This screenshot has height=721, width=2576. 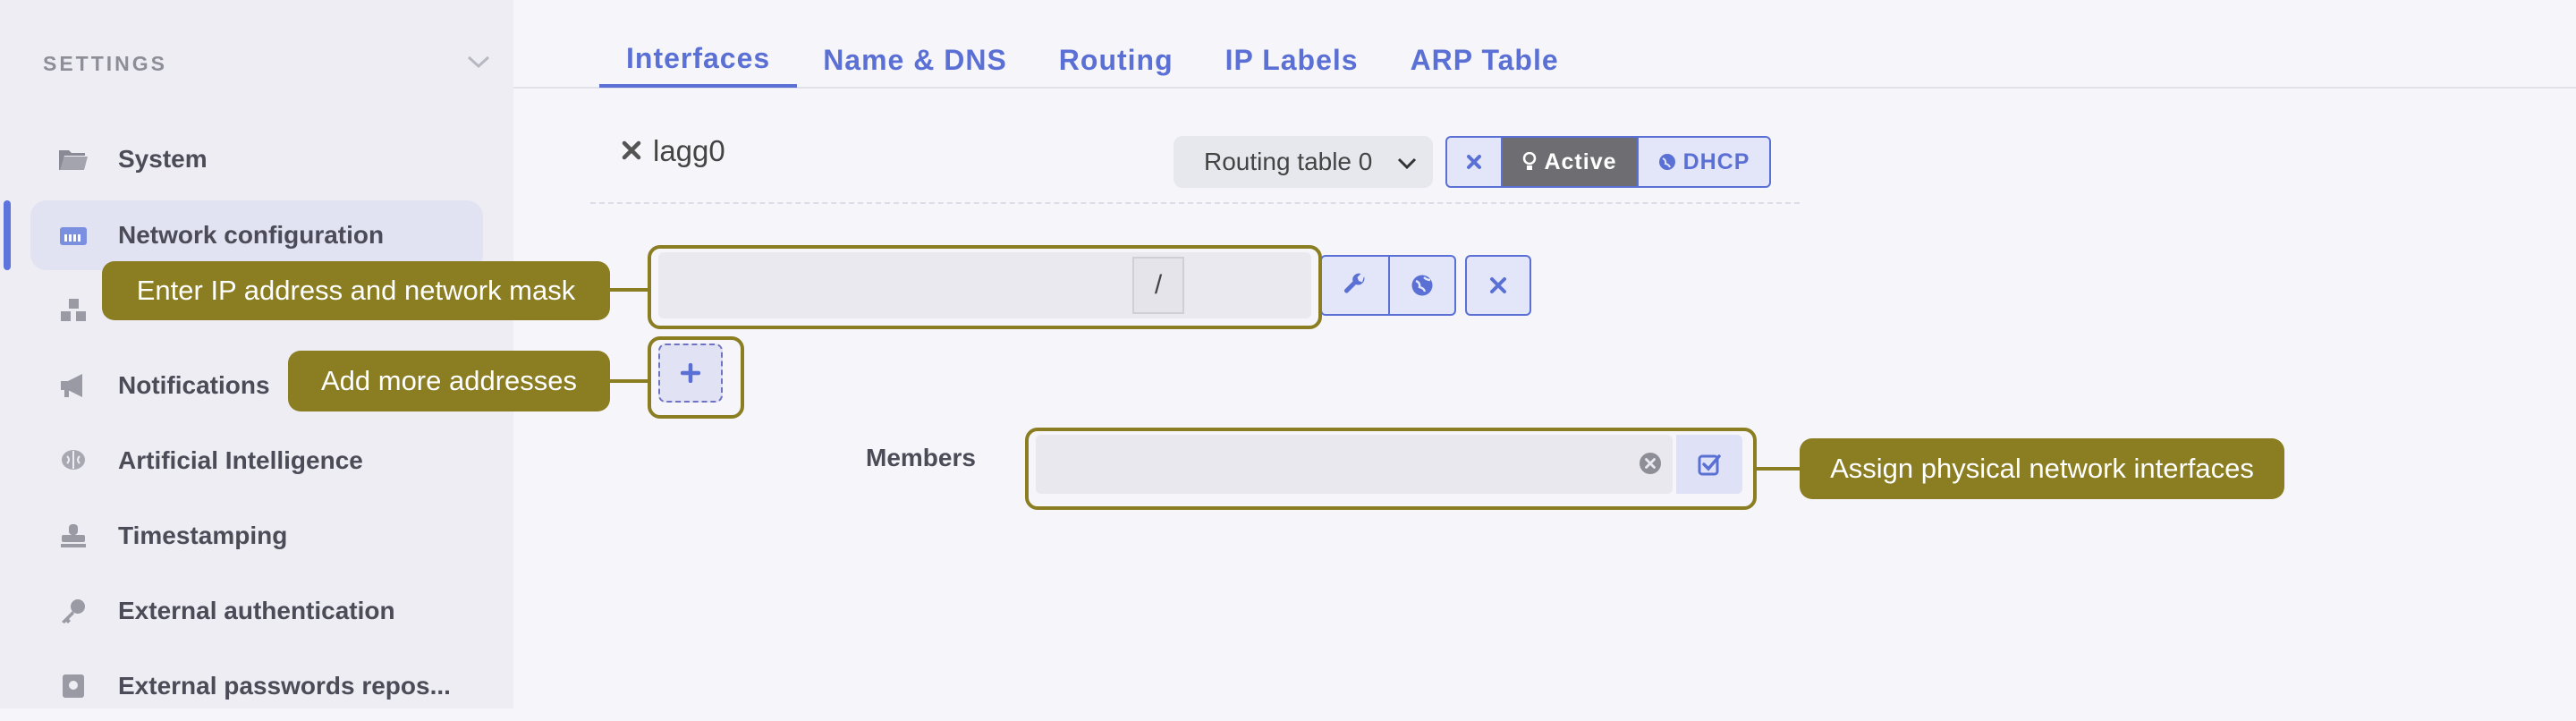 I want to click on sidebar-header: SETTINGS, so click(x=266, y=63).